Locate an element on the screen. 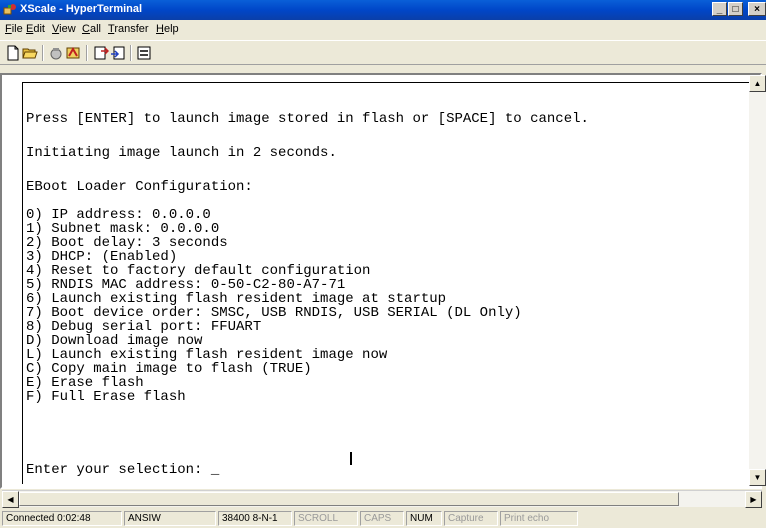 The height and width of the screenshot is (528, 766). horizontal-scrollbar: ◀ ▶ is located at coordinates (382, 499).